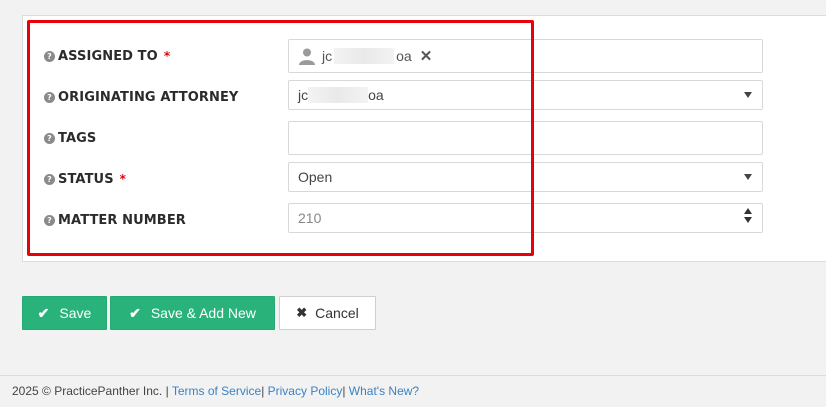 The image size is (826, 407). Describe the element at coordinates (525, 218) in the screenshot. I see `matter-number-input: 210` at that location.